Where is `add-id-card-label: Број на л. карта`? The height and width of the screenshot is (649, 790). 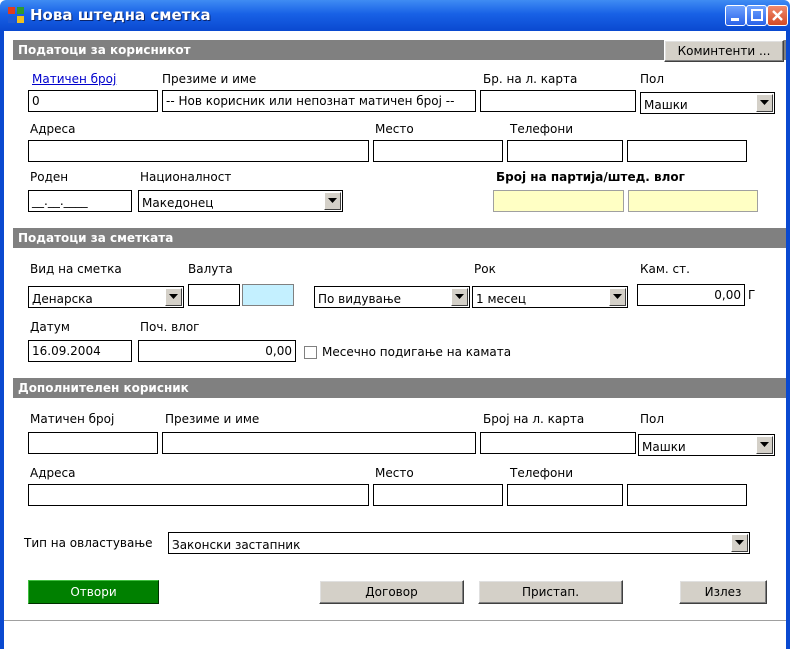 add-id-card-label: Број на л. карта is located at coordinates (534, 419).